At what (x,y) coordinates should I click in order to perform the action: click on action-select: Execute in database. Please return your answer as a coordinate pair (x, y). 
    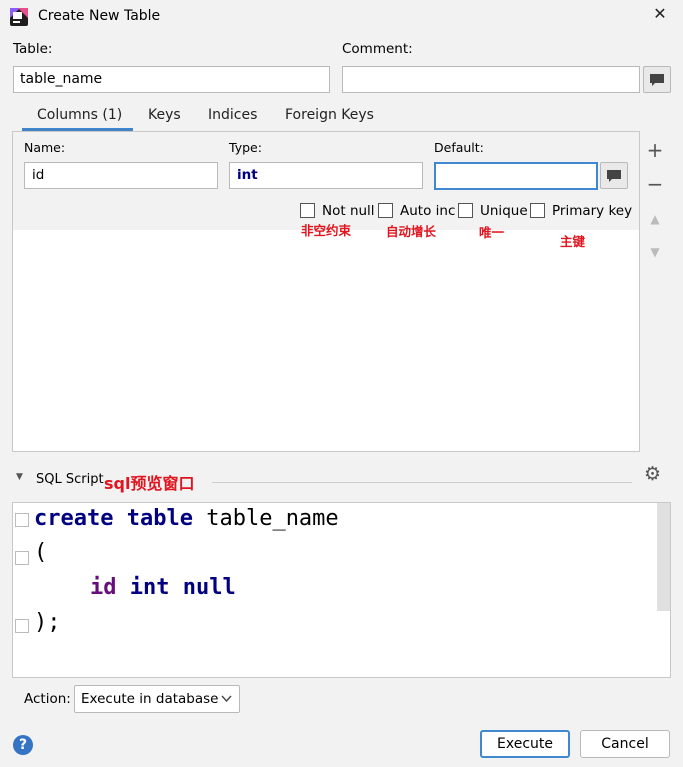
    Looking at the image, I should click on (157, 699).